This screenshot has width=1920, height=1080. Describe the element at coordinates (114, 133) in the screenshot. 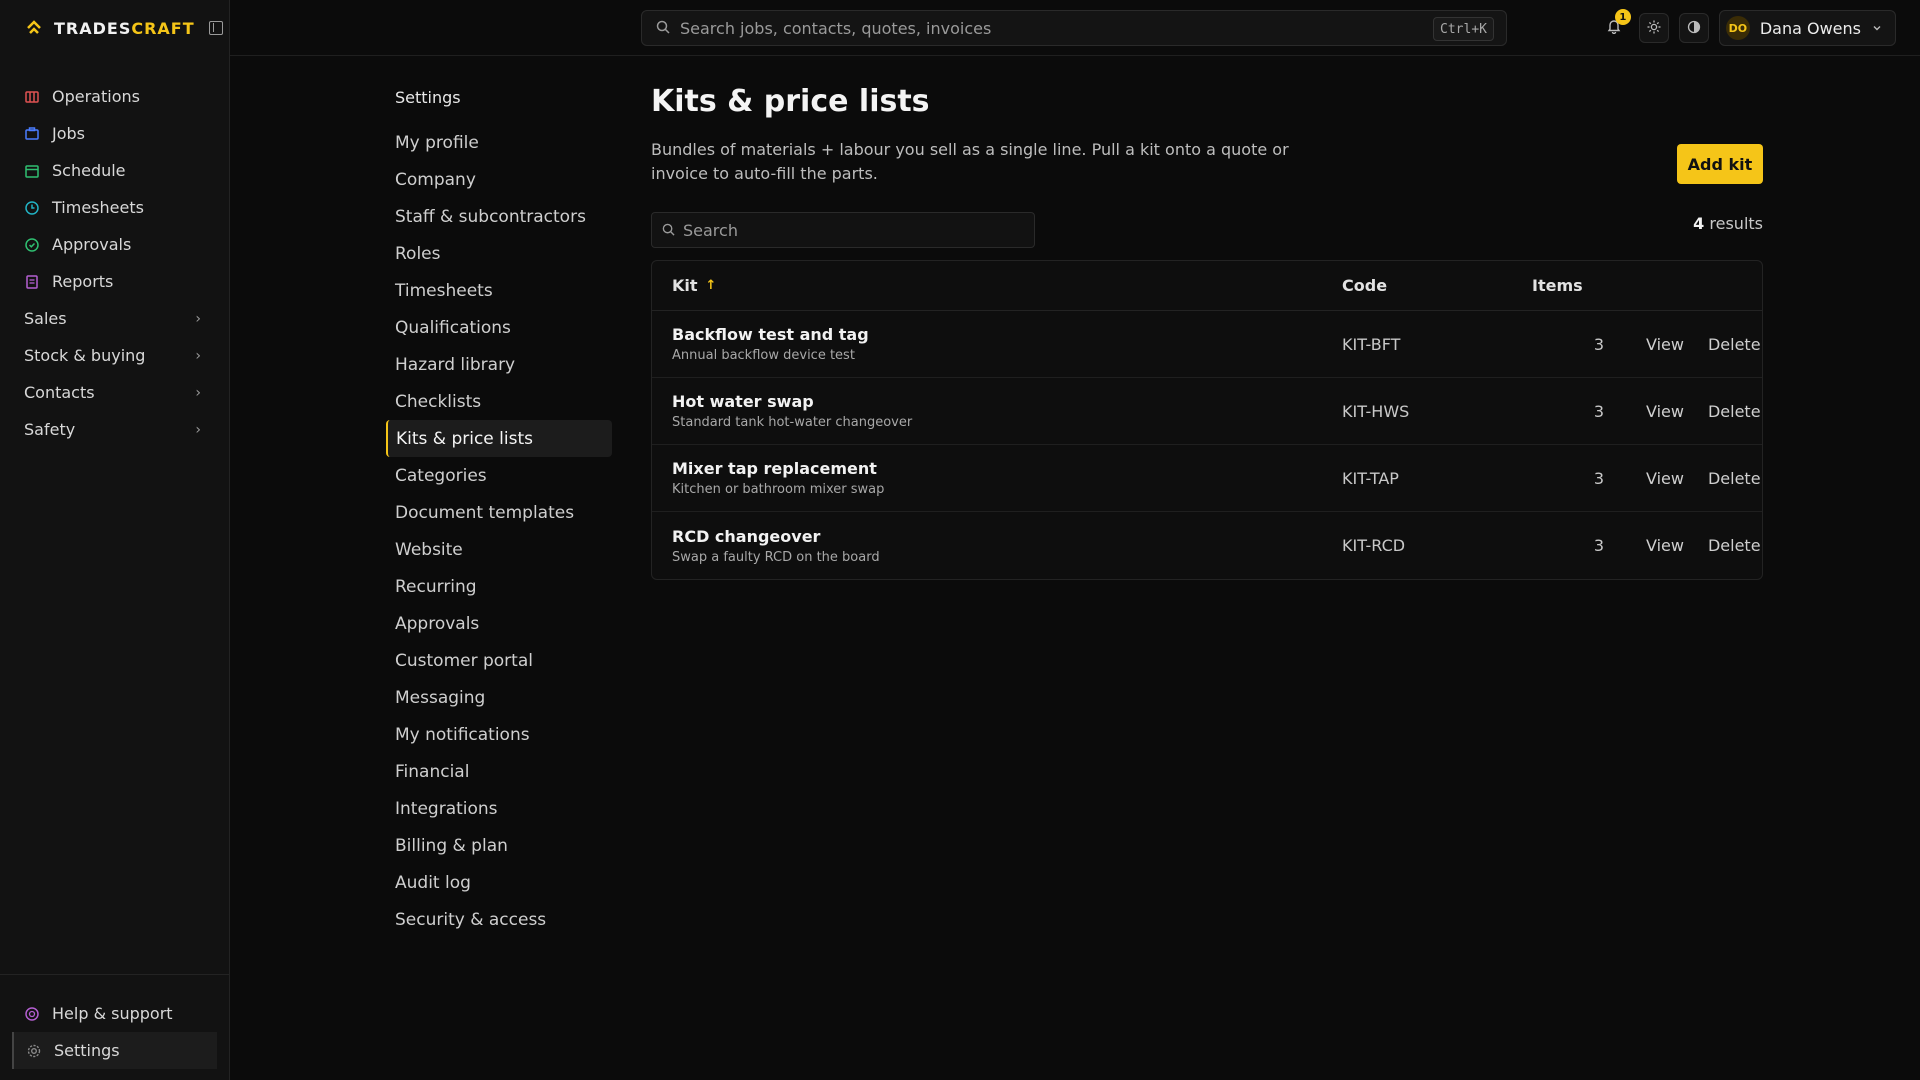

I see `nav-item-jobs: Jobs` at that location.